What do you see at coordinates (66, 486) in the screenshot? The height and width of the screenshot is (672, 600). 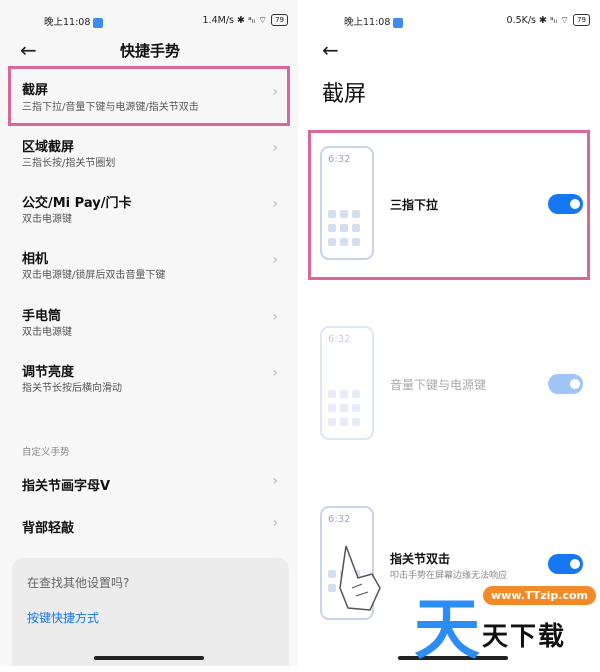 I see `item-title: 指关节画字母V` at bounding box center [66, 486].